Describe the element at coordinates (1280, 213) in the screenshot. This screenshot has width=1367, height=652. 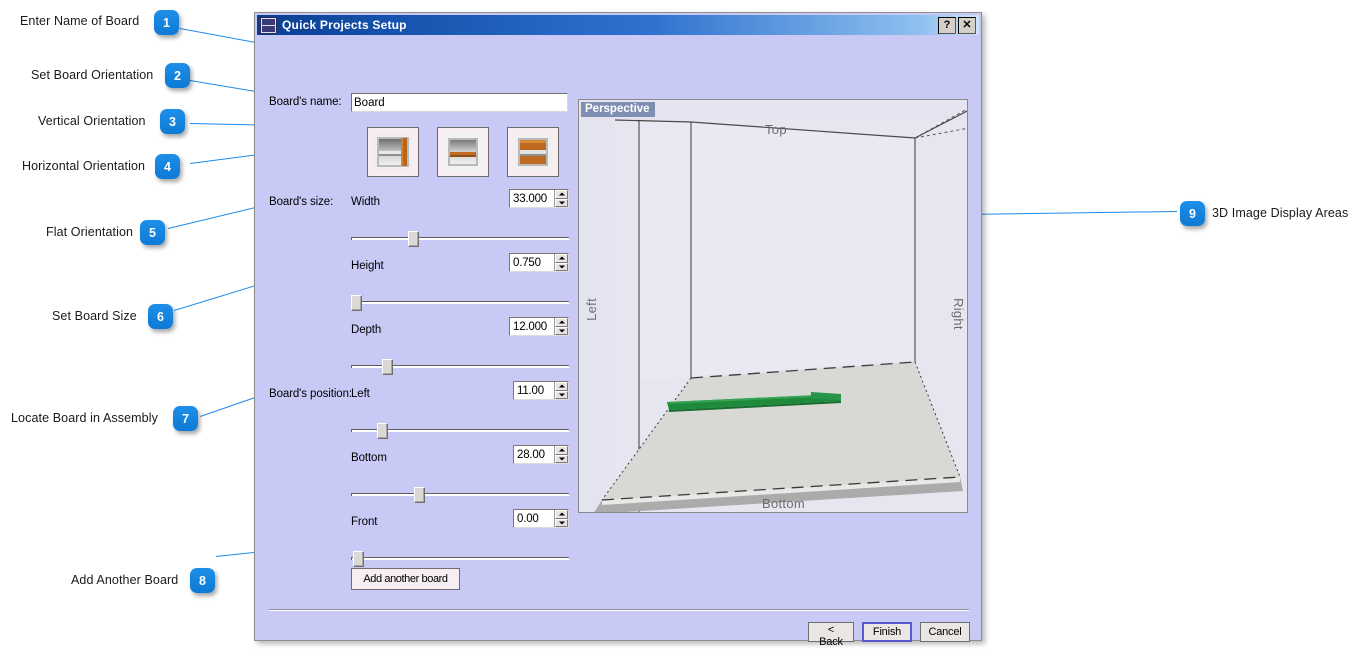
I see `callout-label-9: 3D Image Display Areas` at that location.